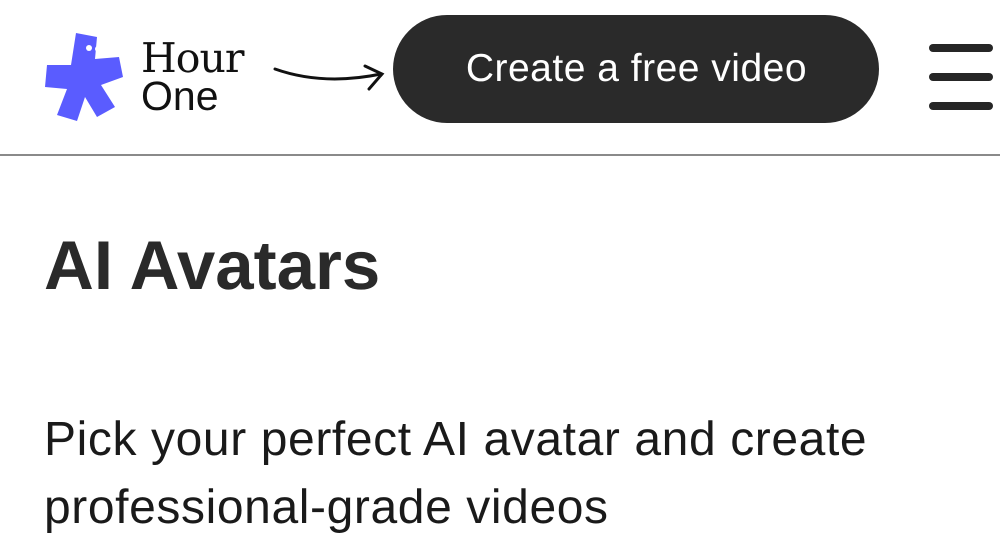 The image size is (1000, 550). I want to click on menu-icon, so click(961, 77).